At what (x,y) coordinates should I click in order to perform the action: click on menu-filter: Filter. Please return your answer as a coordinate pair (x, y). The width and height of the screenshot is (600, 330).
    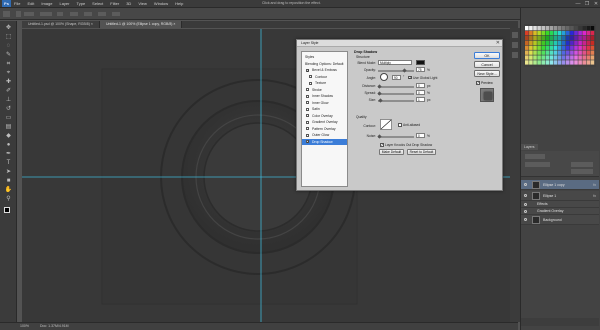
    Looking at the image, I should click on (114, 3).